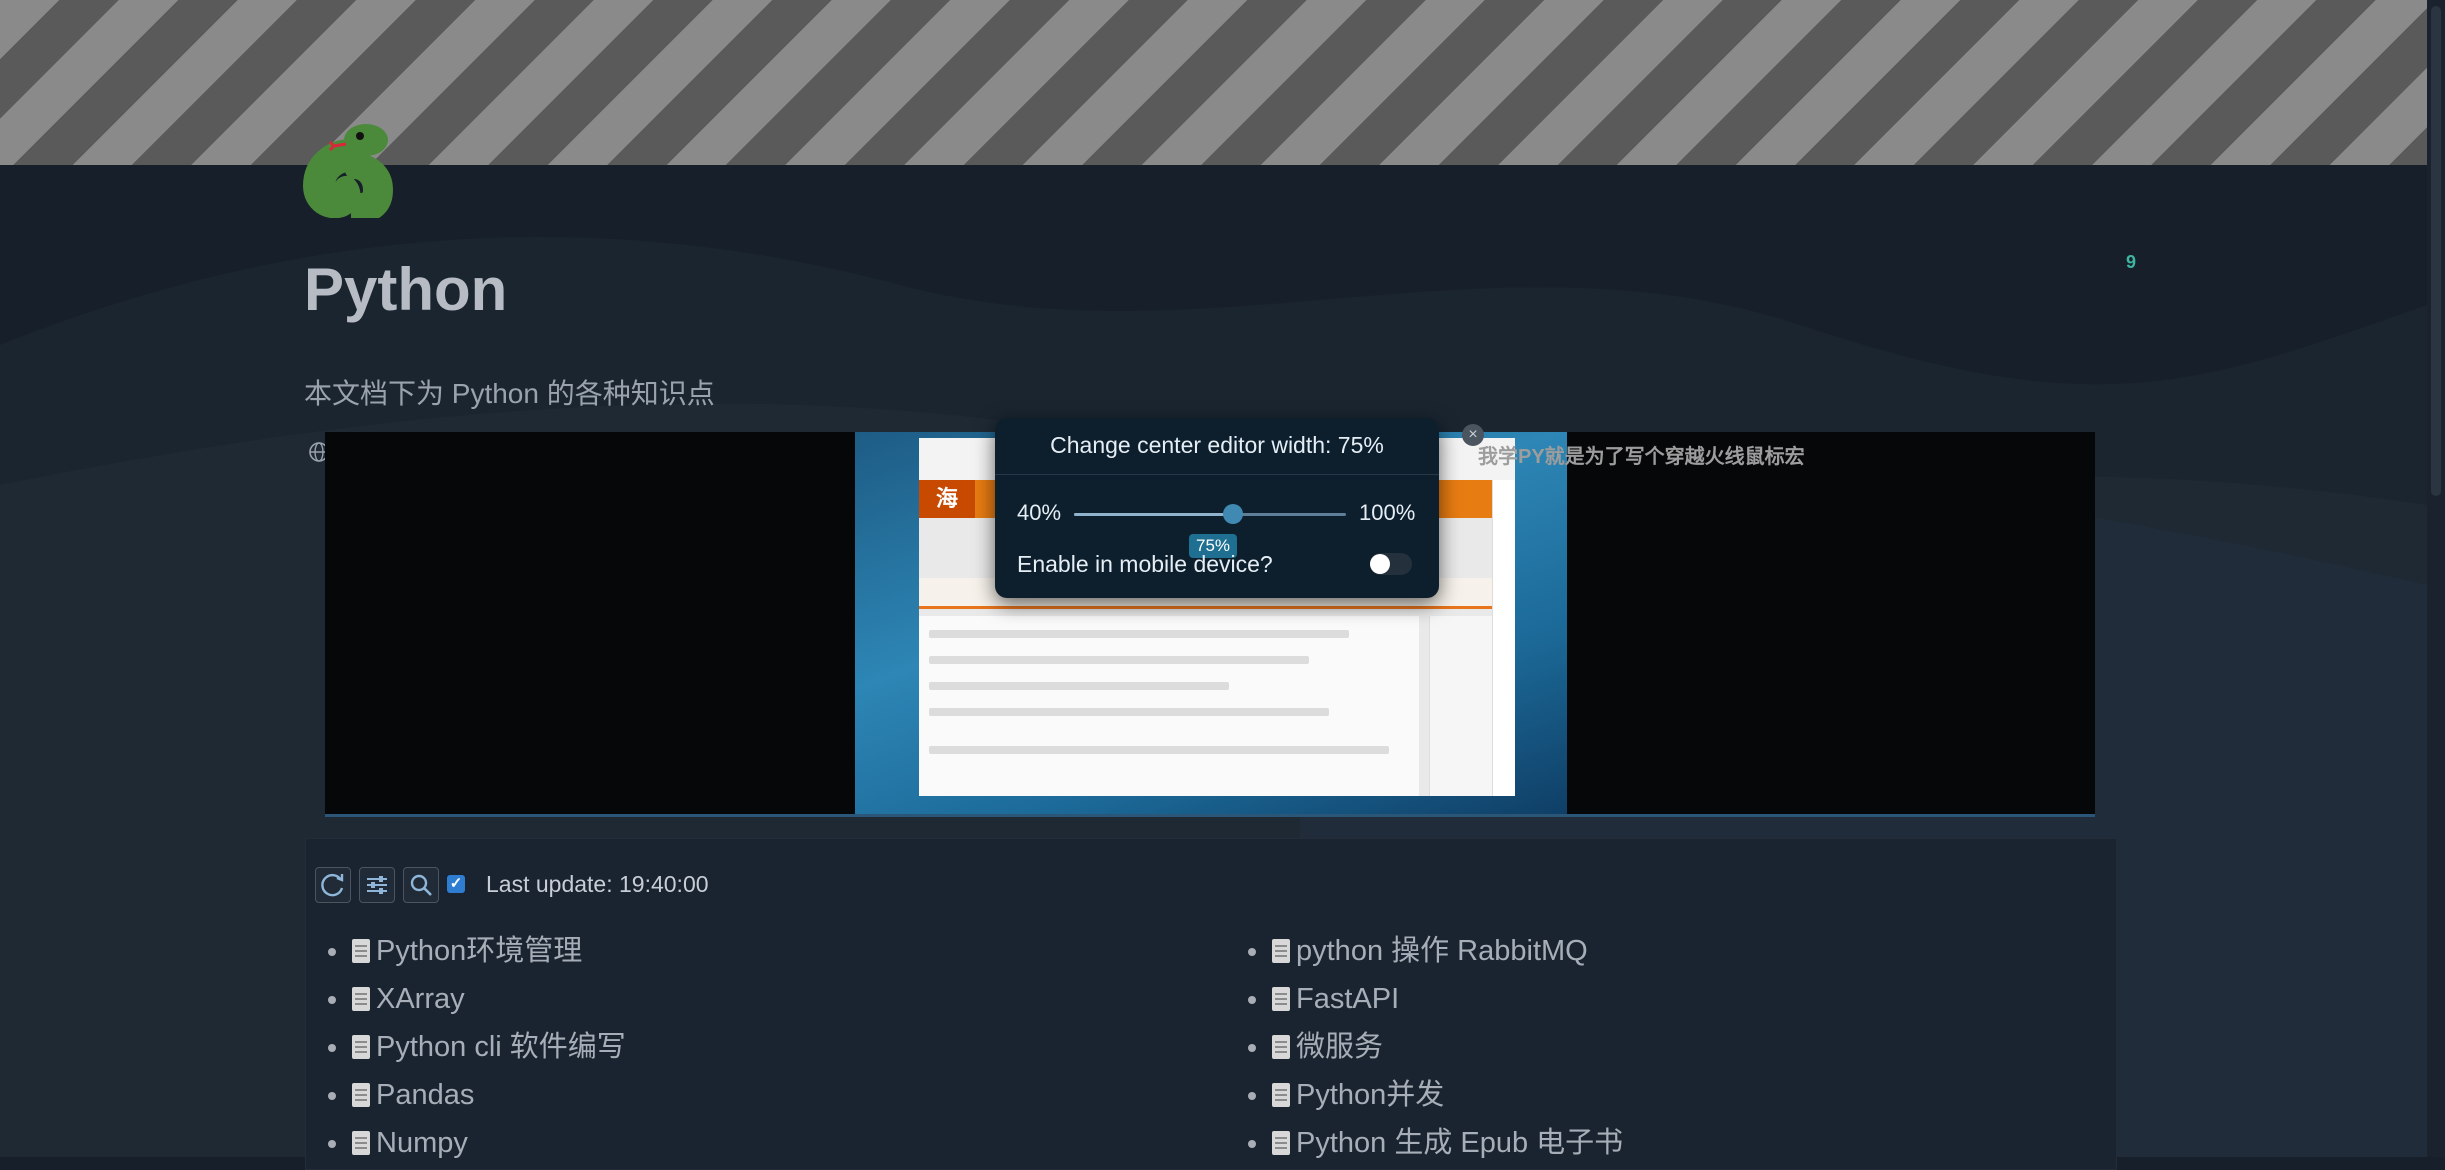 The width and height of the screenshot is (2445, 1170). I want to click on refresh-icon, so click(332, 885).